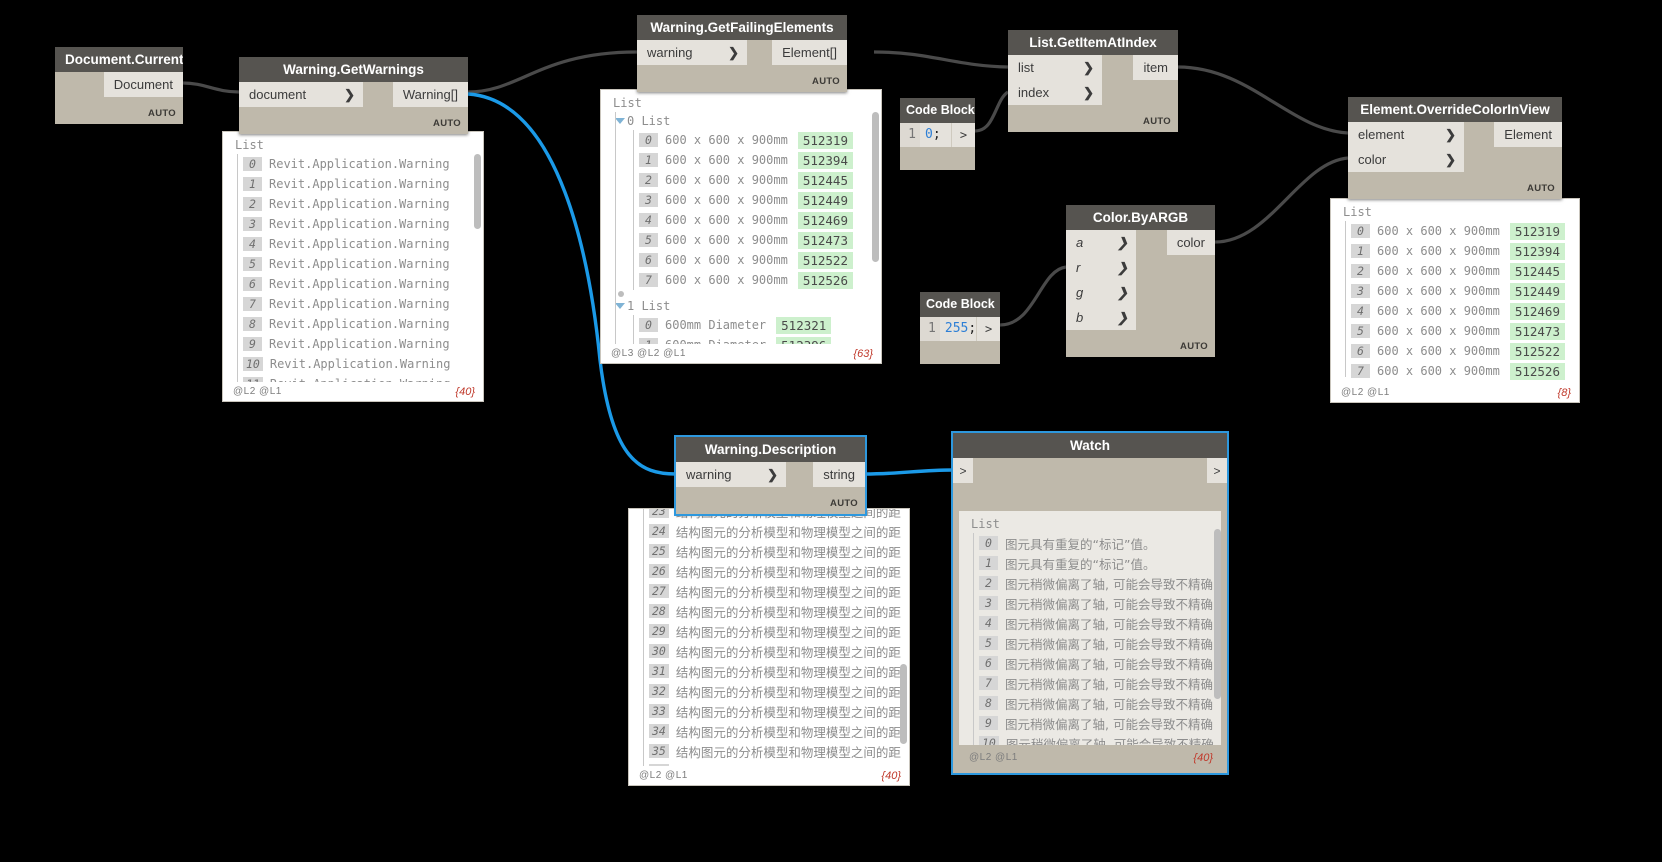 This screenshot has height=862, width=1662. Describe the element at coordinates (648, 260) in the screenshot. I see `list-item-index: 6` at that location.